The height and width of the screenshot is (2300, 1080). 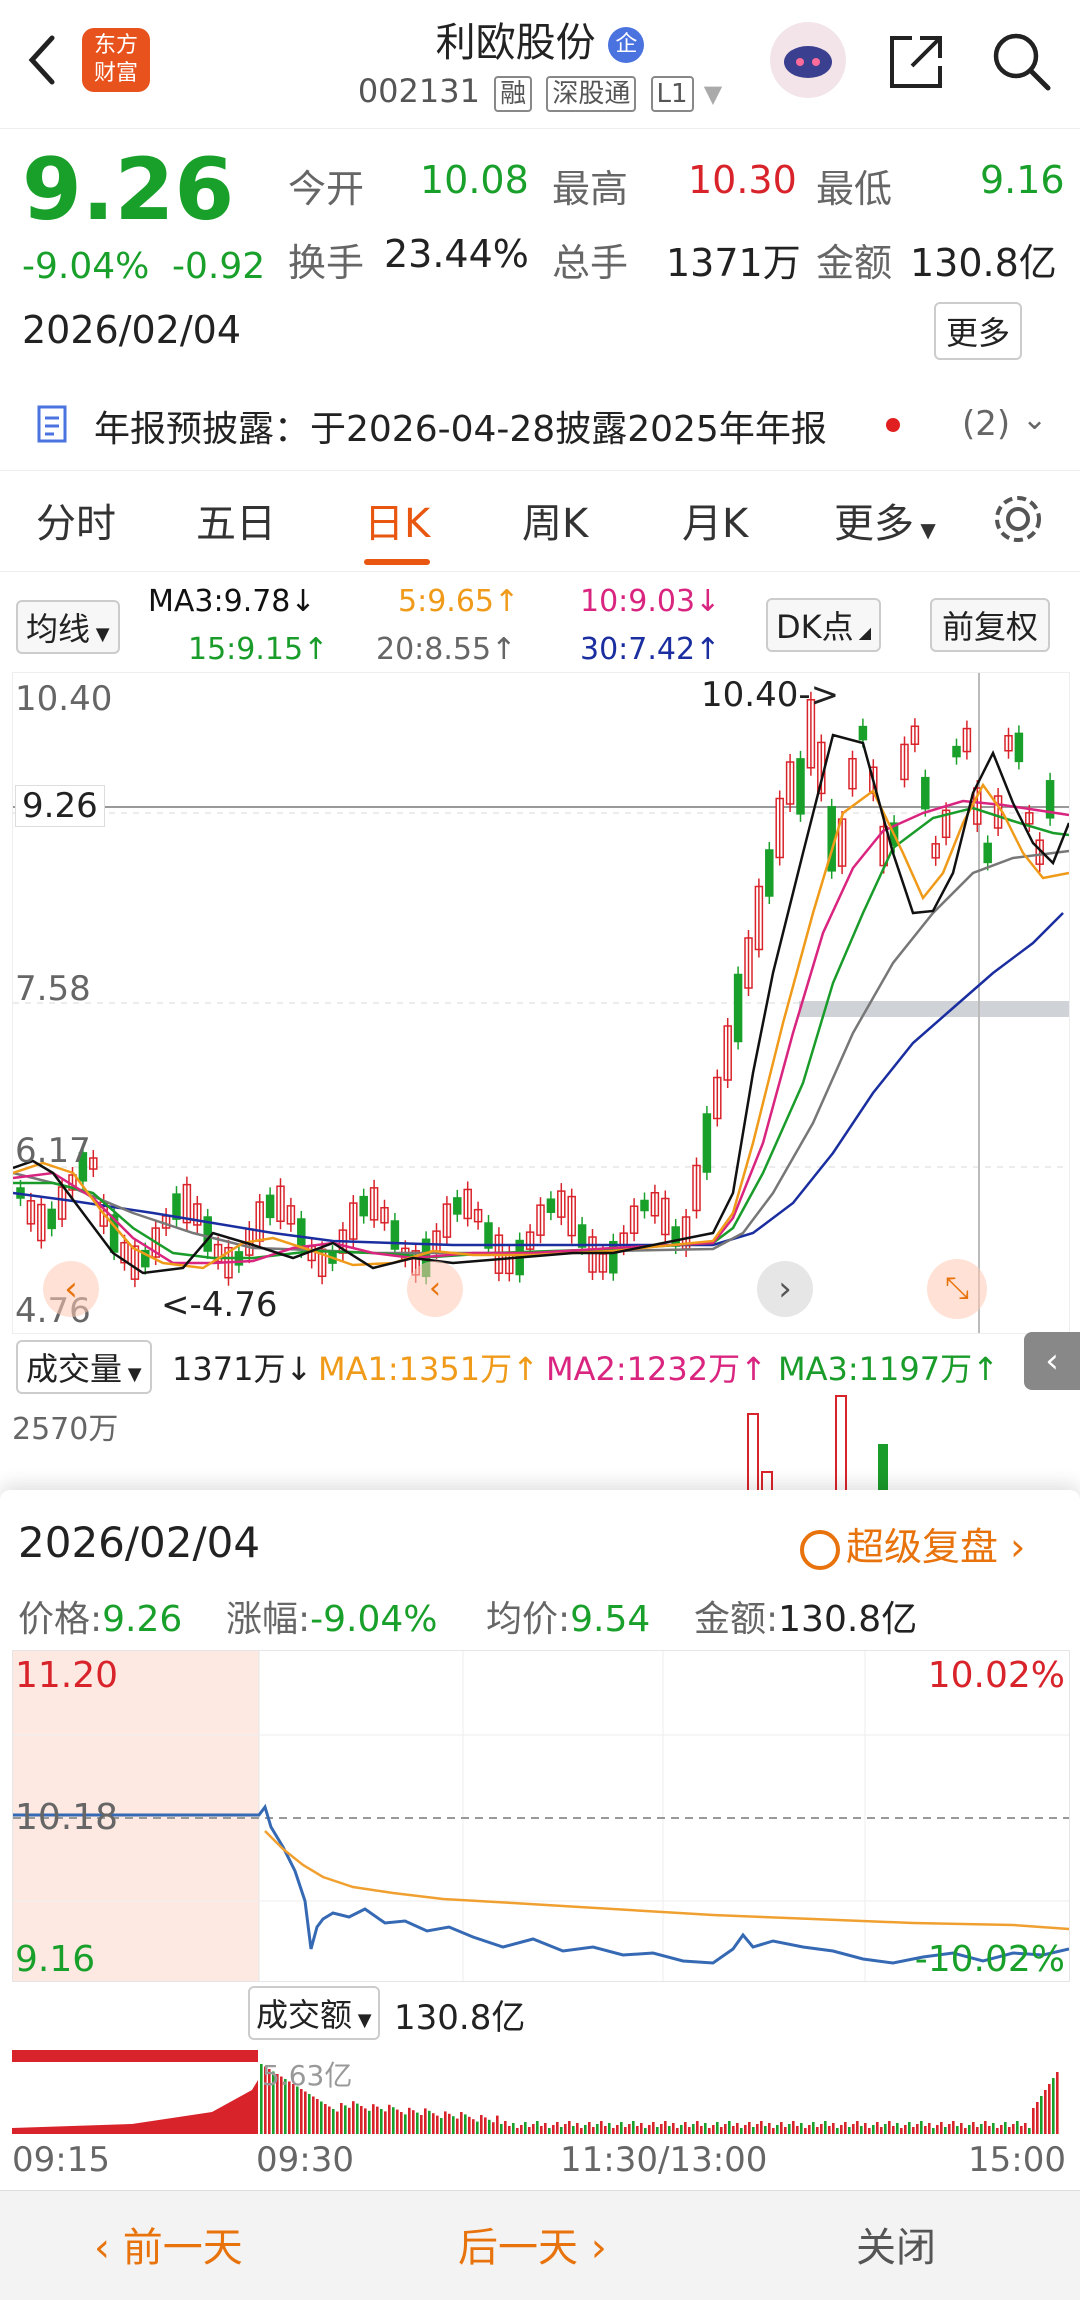 What do you see at coordinates (540, 2092) in the screenshot?
I see `amount-chart: 5.63亿` at bounding box center [540, 2092].